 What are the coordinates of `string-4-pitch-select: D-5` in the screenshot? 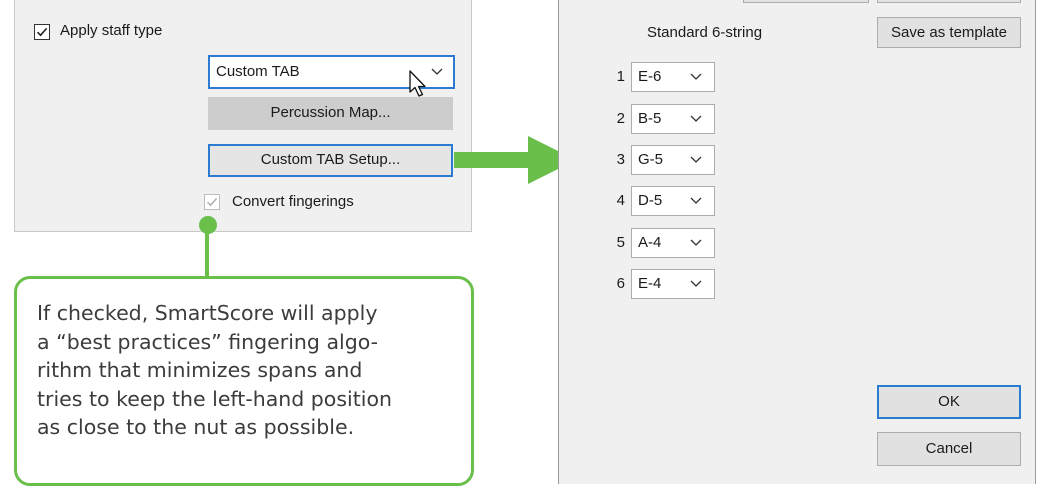 It's located at (673, 201).